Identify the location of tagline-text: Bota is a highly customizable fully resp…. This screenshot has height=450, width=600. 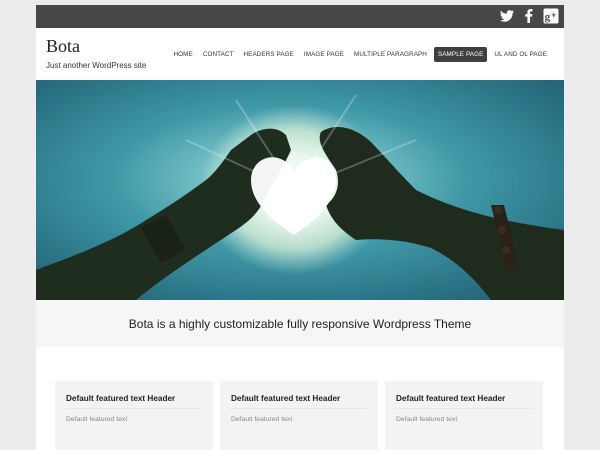
(300, 324).